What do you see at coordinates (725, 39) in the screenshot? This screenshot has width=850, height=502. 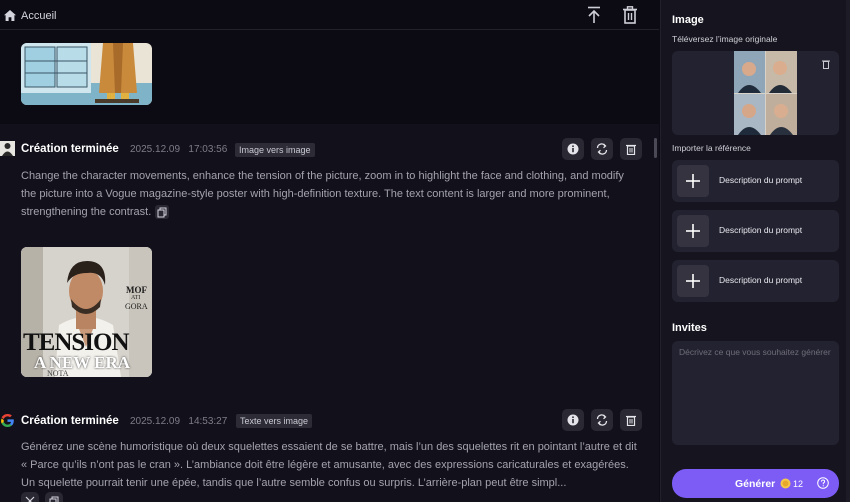 I see `upload-original-label: Téléversez l’image originale` at bounding box center [725, 39].